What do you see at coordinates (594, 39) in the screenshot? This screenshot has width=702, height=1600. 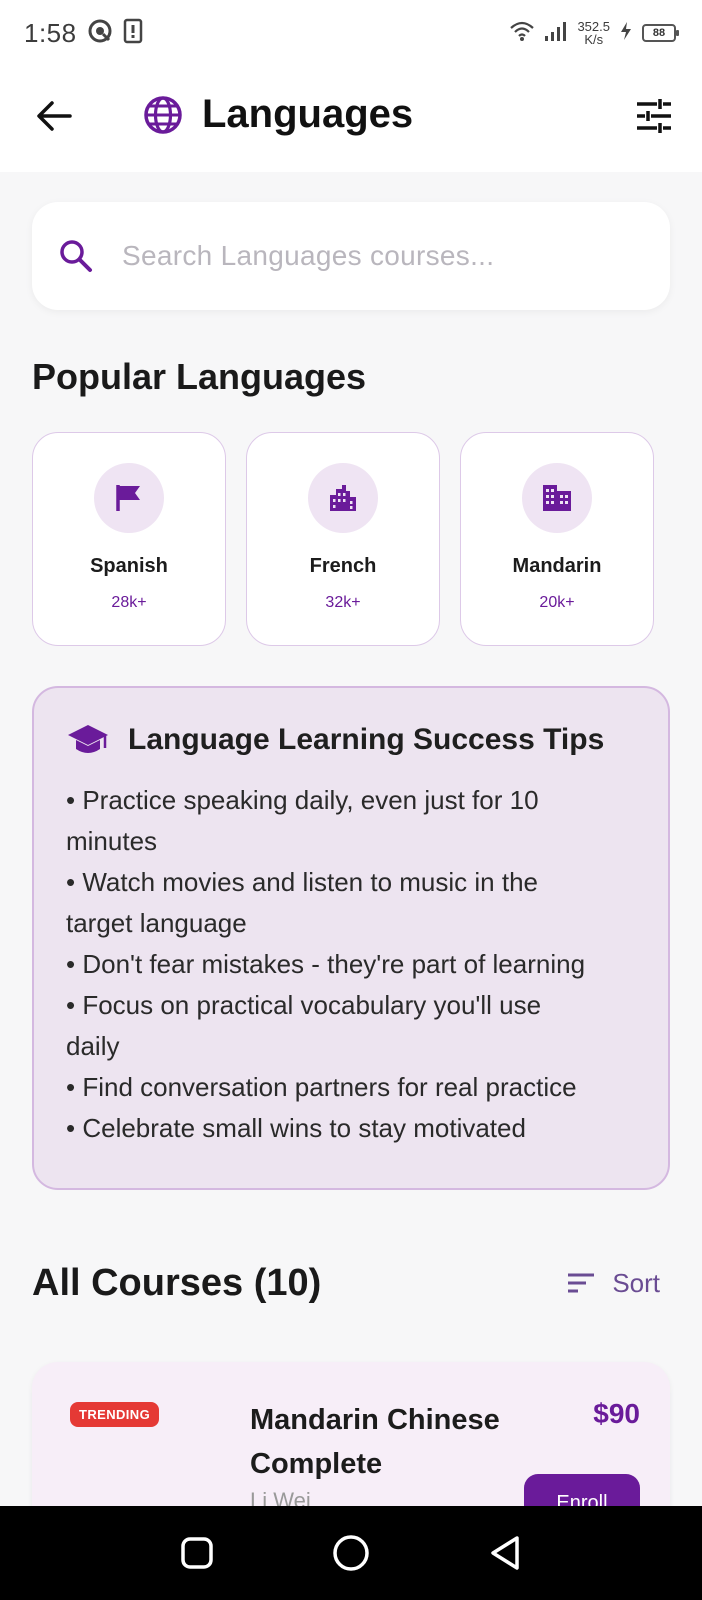 I see `net-speed-unit: K/s` at bounding box center [594, 39].